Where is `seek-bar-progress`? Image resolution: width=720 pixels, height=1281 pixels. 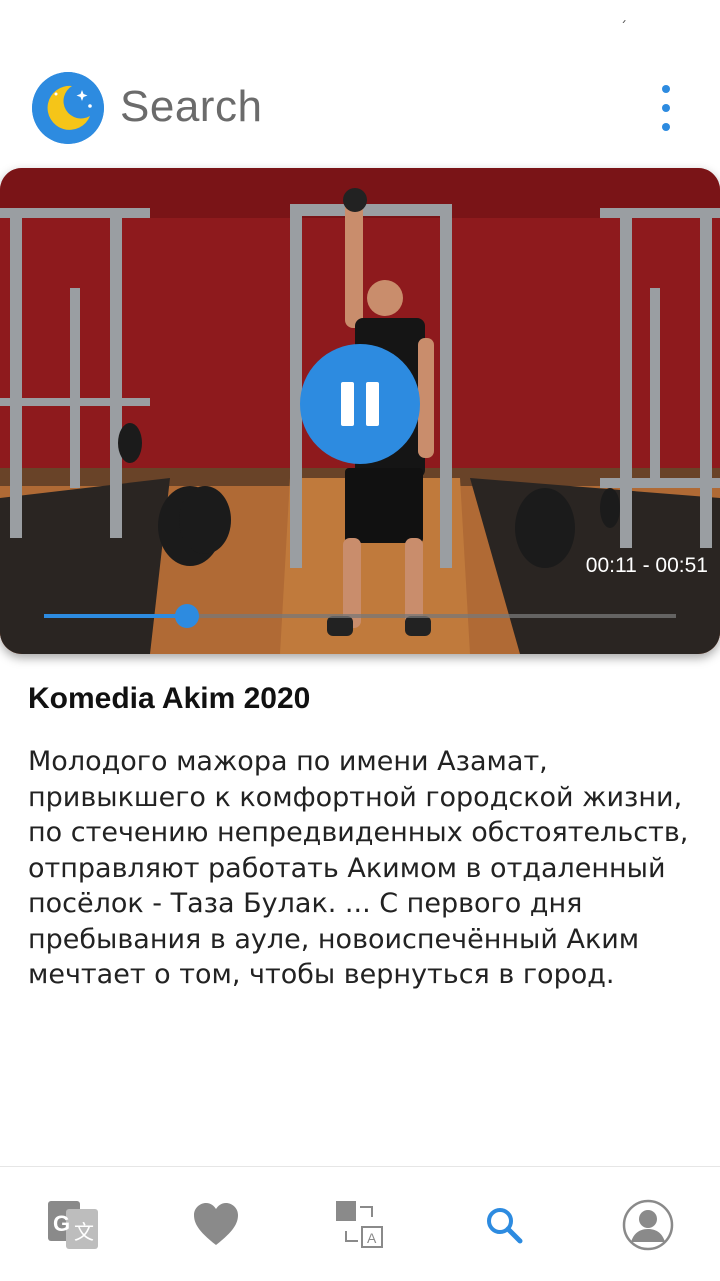 seek-bar-progress is located at coordinates (115, 616).